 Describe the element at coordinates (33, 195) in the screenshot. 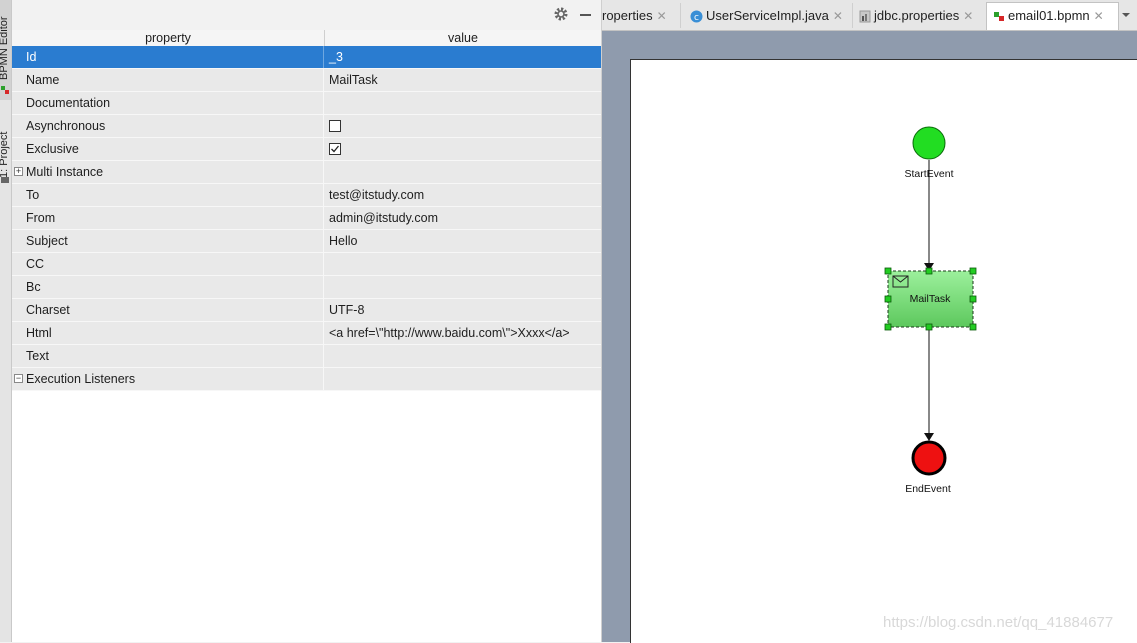

I see `property-name: To` at that location.